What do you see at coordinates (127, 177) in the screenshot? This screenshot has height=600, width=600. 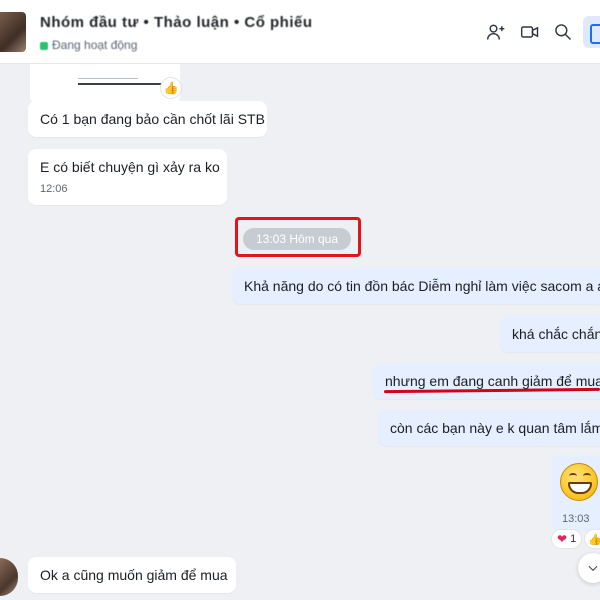 I see `message-incoming: E có biết chuyện gì xảy ra ko 12:06` at bounding box center [127, 177].